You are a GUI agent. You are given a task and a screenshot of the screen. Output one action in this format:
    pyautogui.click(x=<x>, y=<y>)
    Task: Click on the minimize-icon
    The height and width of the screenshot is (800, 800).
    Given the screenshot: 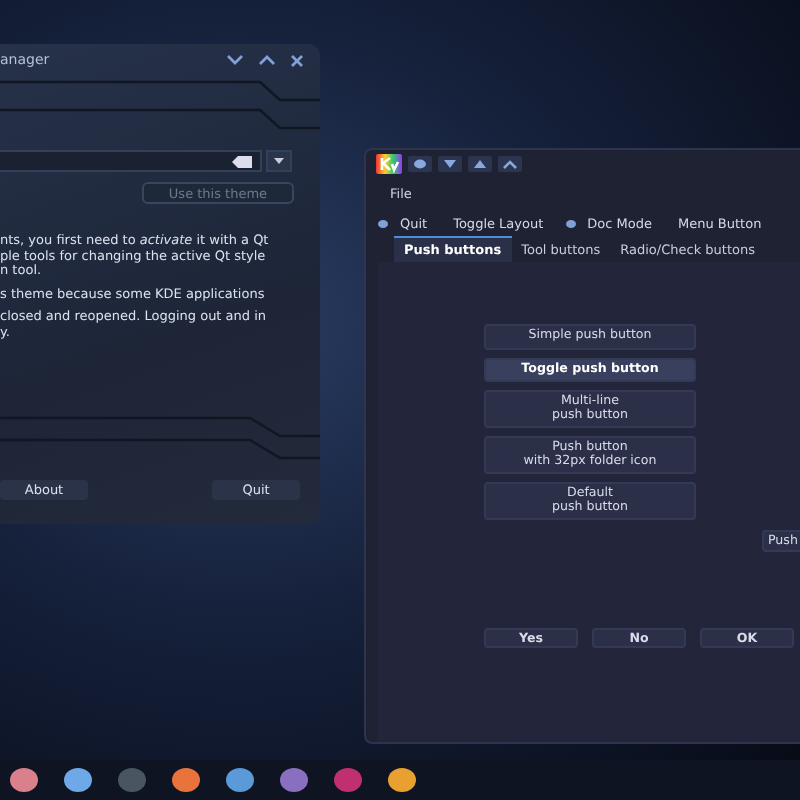 What is the action you would take?
    pyautogui.click(x=235, y=60)
    